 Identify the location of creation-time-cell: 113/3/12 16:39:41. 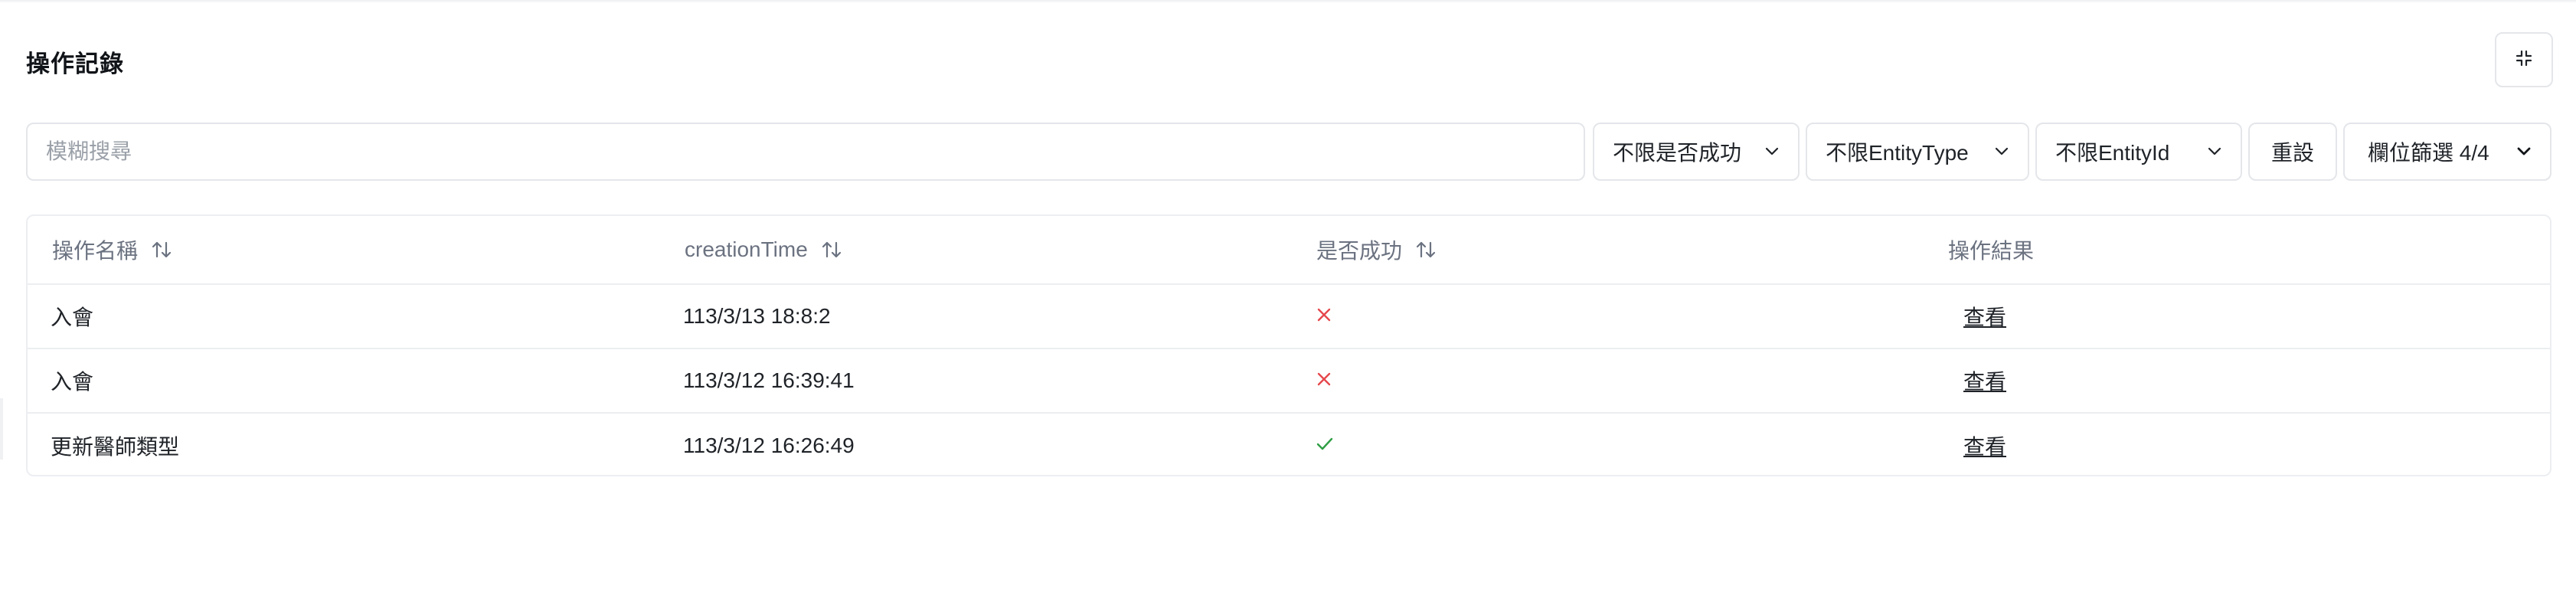
(769, 380).